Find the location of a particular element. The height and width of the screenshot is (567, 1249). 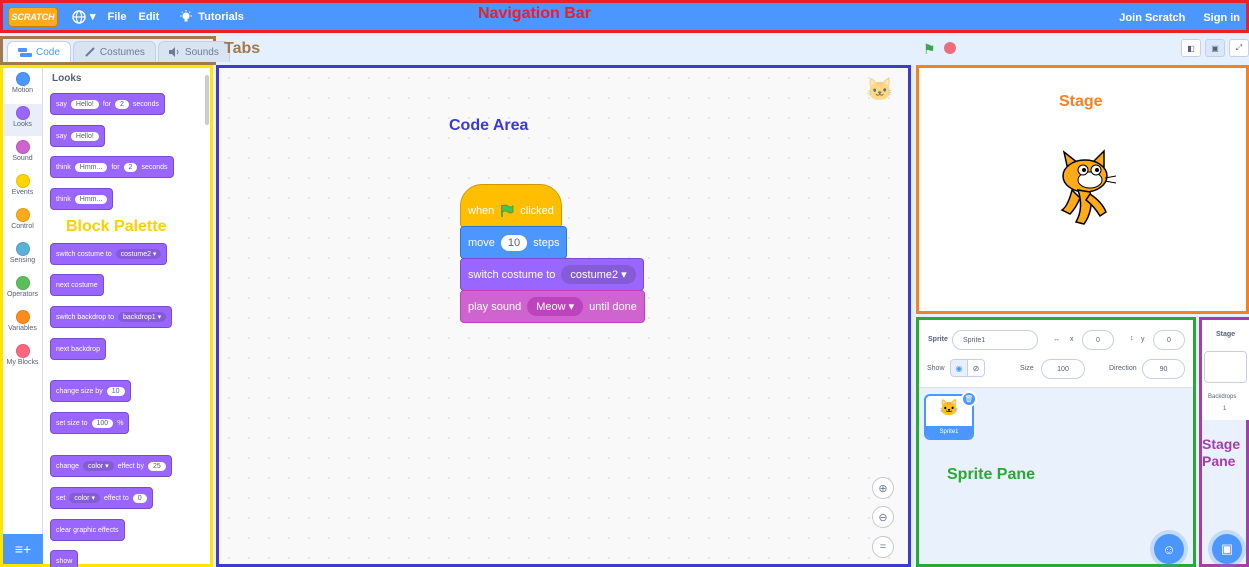

file-menu: File is located at coordinates (117, 17).